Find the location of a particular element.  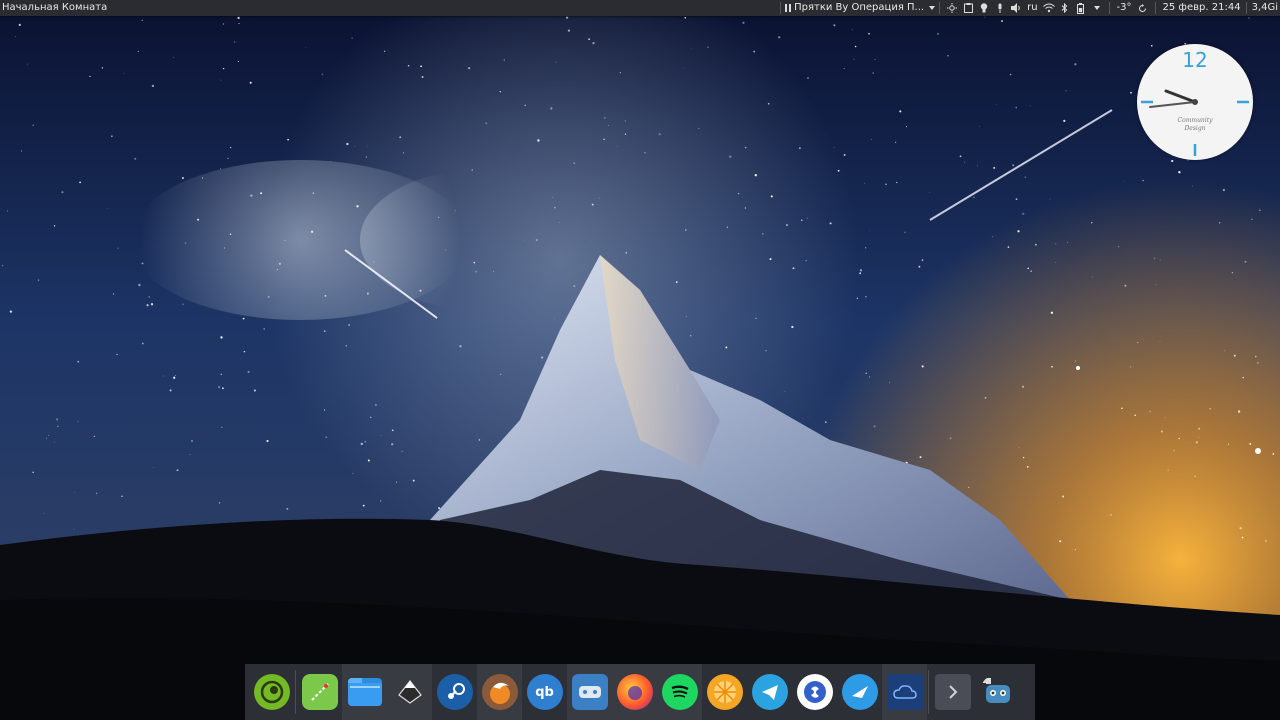

file-manager-icon is located at coordinates (364, 692).